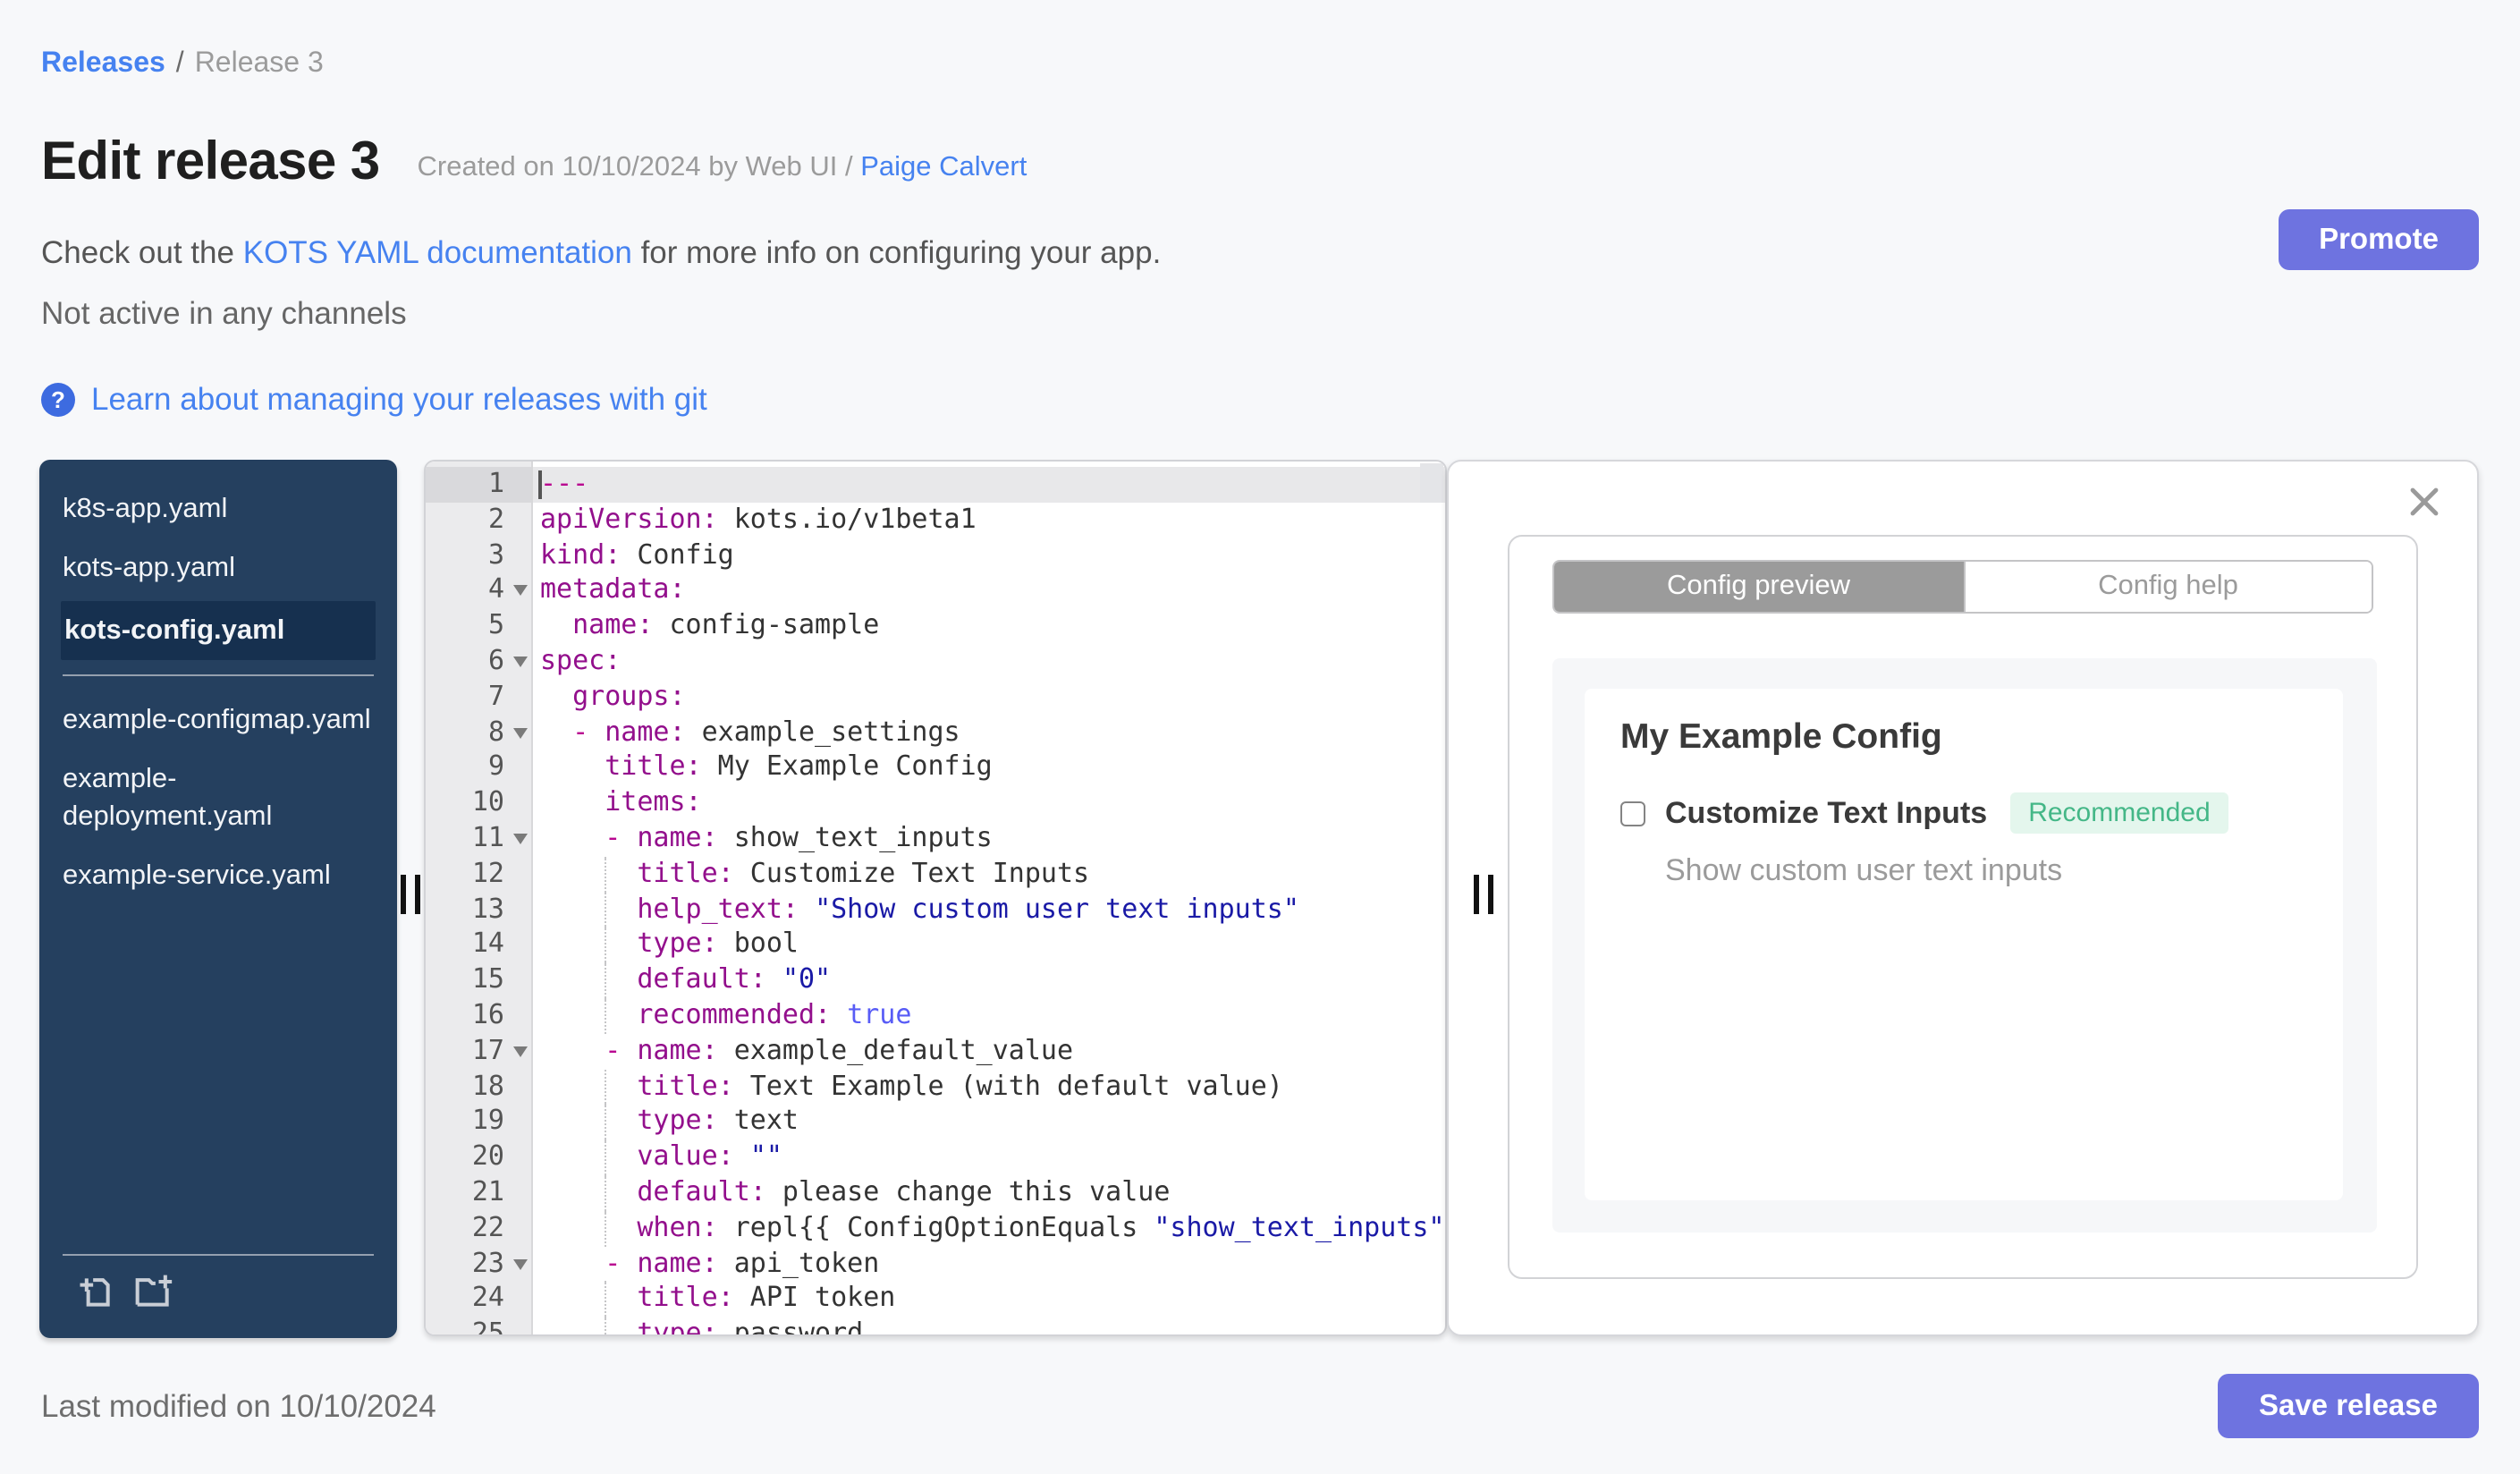  Describe the element at coordinates (182, 64) in the screenshot. I see `breadcrumb: Releases / Release 3` at that location.